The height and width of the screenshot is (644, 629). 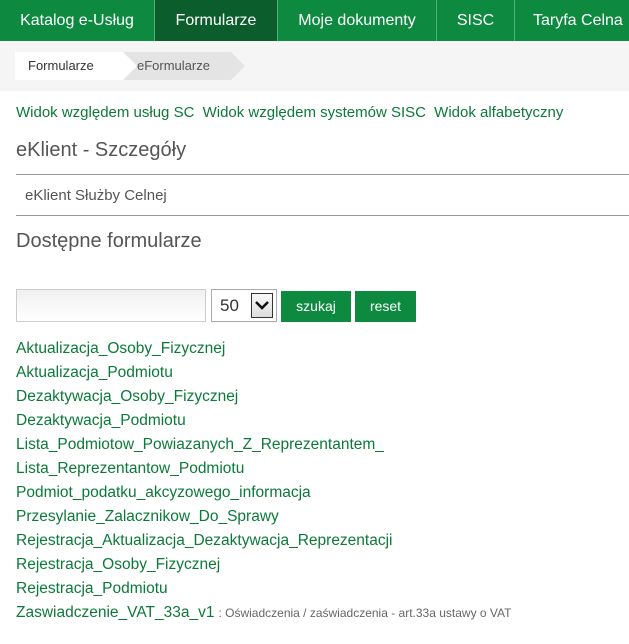 I want to click on nav-item-formularze: Formularze, so click(x=216, y=20).